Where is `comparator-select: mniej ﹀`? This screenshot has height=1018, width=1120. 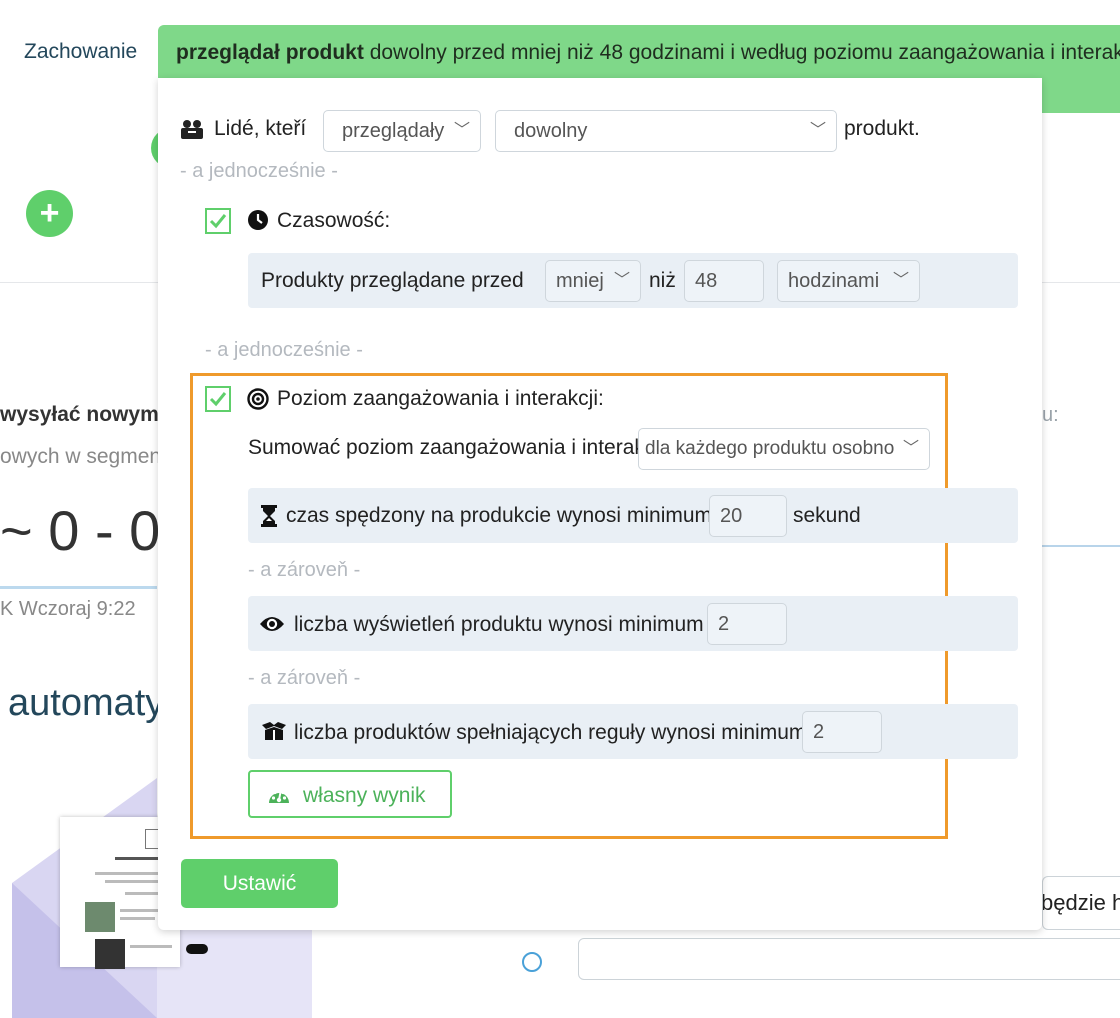
comparator-select: mniej ﹀ is located at coordinates (593, 281).